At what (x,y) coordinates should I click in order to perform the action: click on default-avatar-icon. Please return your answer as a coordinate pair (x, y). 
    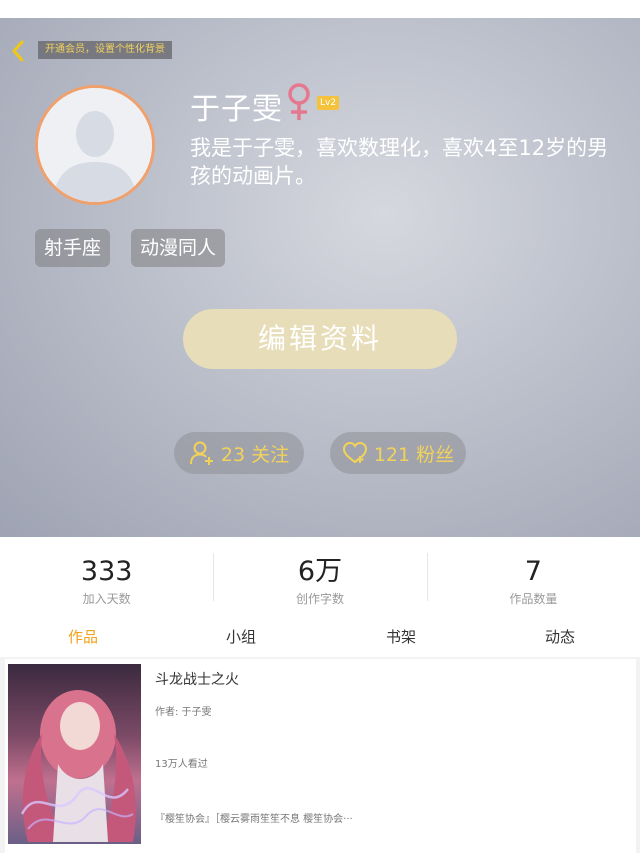
    Looking at the image, I should click on (95, 145).